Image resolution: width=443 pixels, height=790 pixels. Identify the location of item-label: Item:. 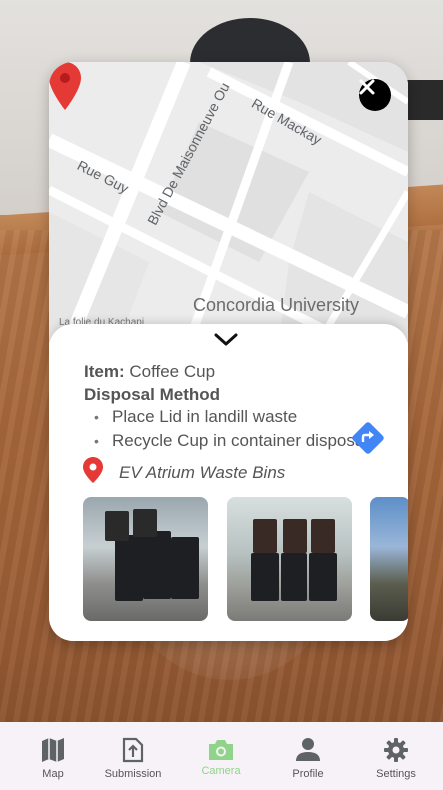
(104, 371).